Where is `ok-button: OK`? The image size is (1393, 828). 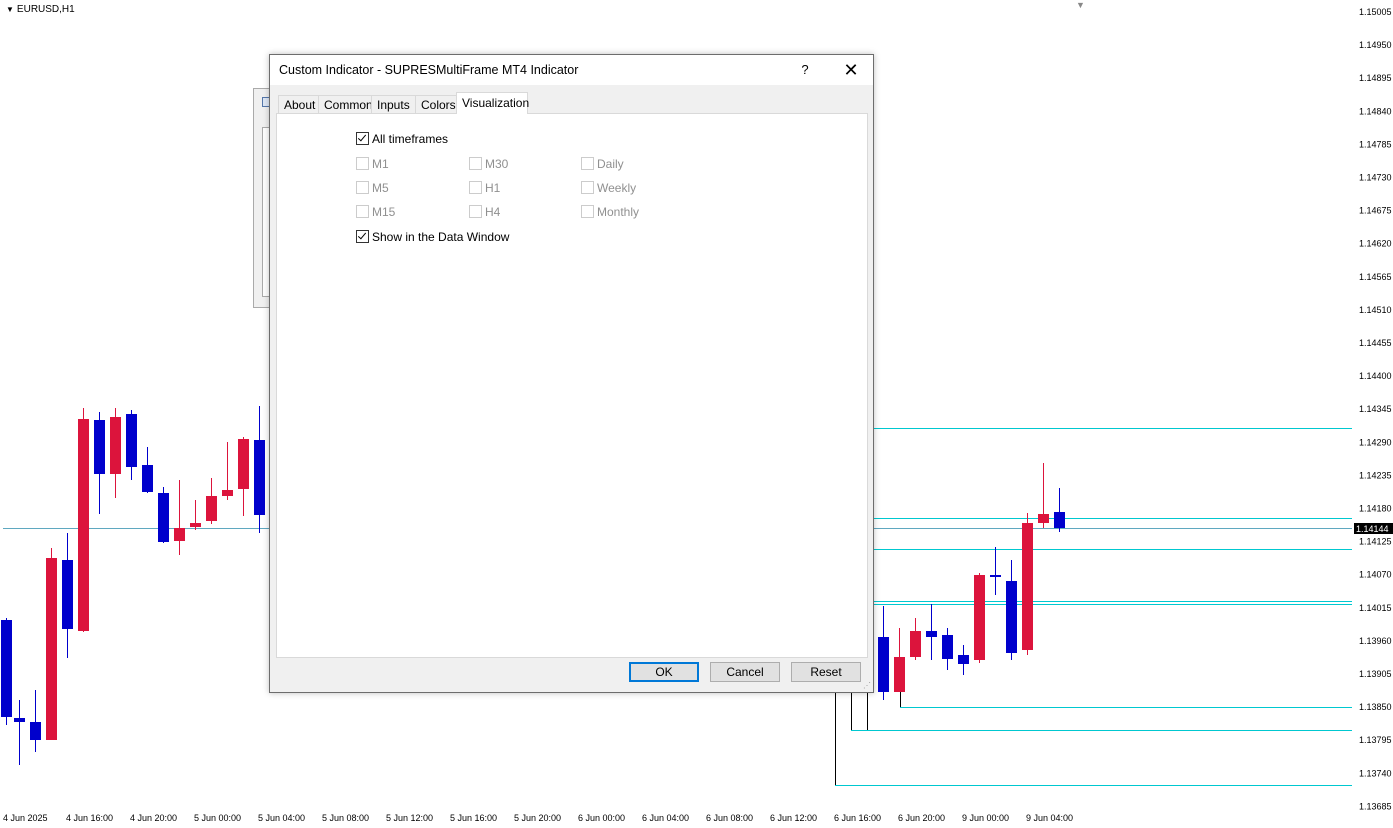
ok-button: OK is located at coordinates (664, 672).